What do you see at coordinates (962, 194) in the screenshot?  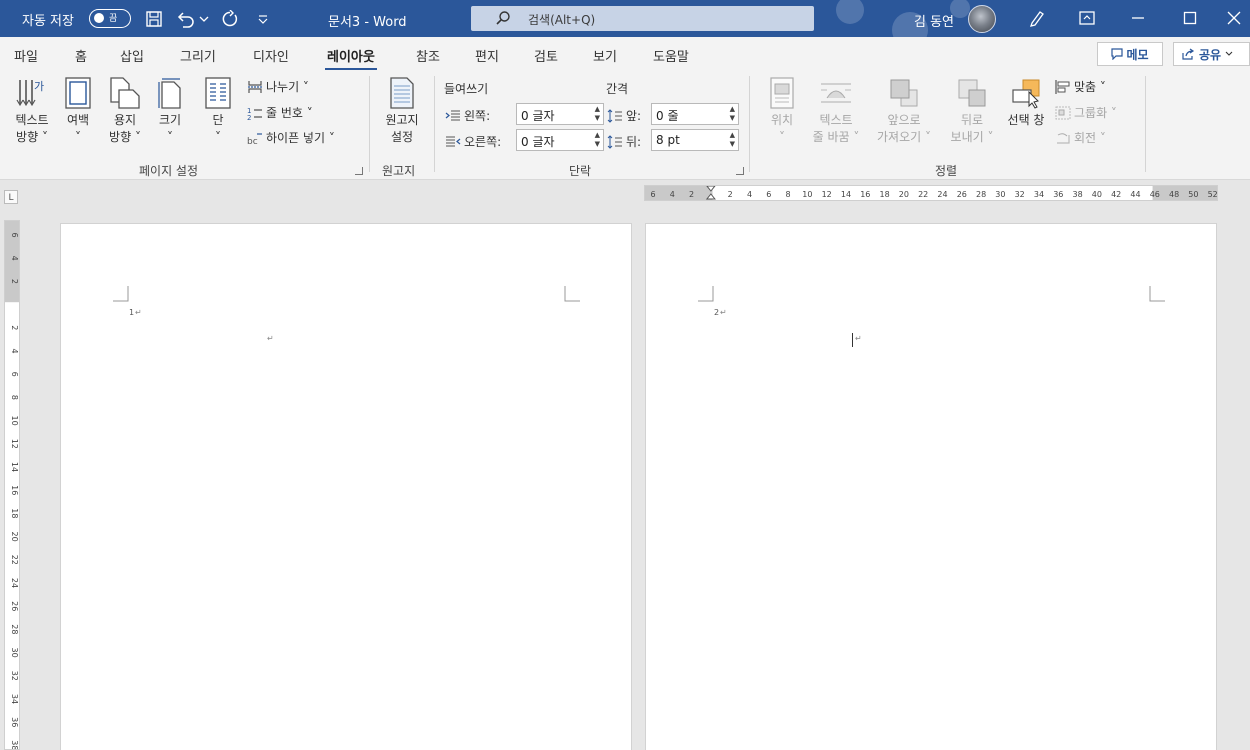 I see `ruler-tick-label: 26` at bounding box center [962, 194].